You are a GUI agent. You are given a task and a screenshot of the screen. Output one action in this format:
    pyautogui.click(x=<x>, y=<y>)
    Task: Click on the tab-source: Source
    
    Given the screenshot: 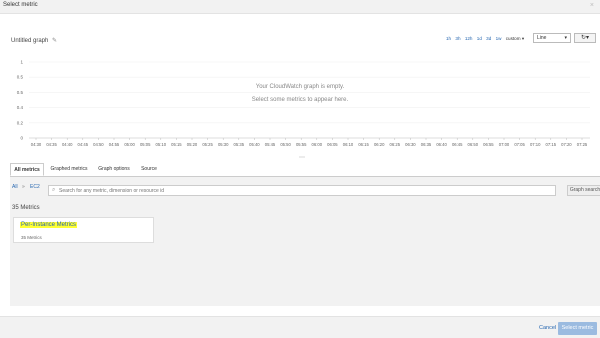 What is the action you would take?
    pyautogui.click(x=149, y=169)
    